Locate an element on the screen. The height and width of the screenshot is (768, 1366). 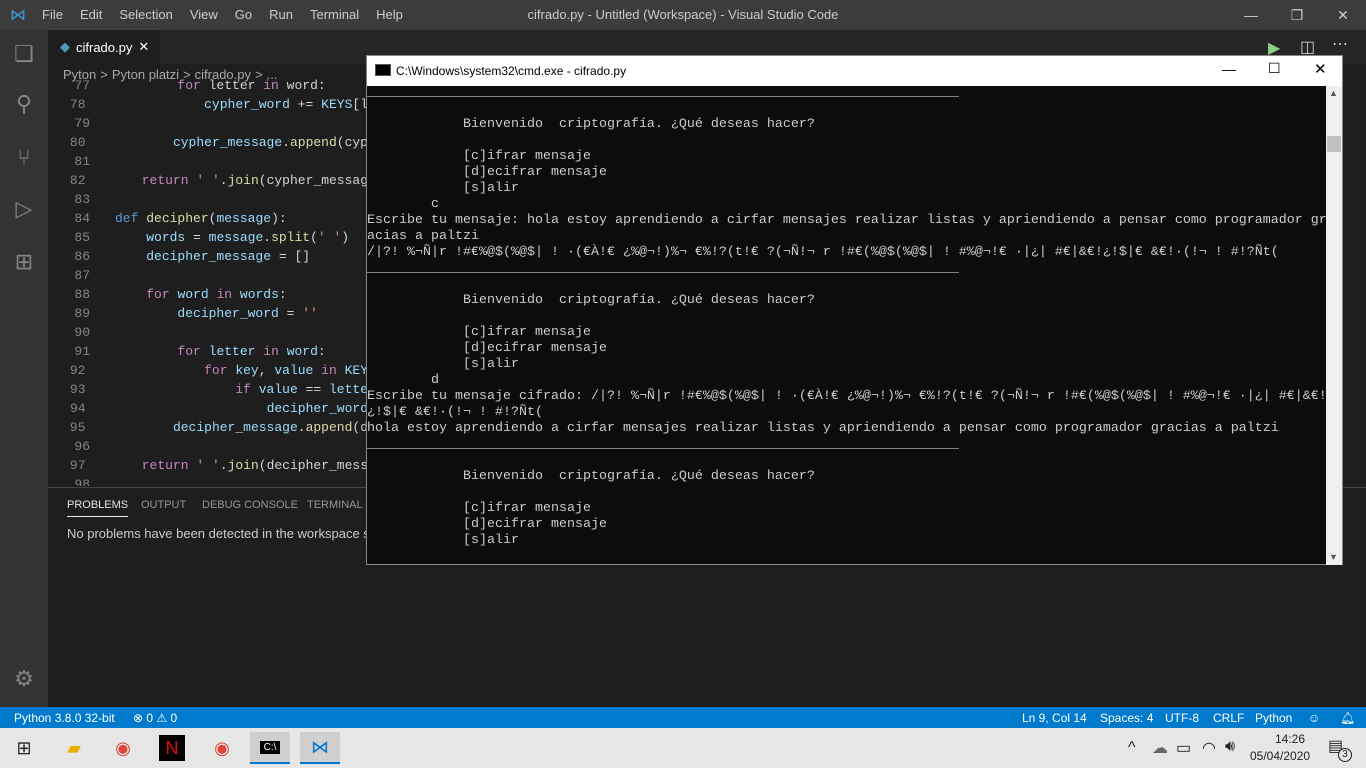
code-line: 82 return ' '.join(cypher_messag is located at coordinates (208, 180).